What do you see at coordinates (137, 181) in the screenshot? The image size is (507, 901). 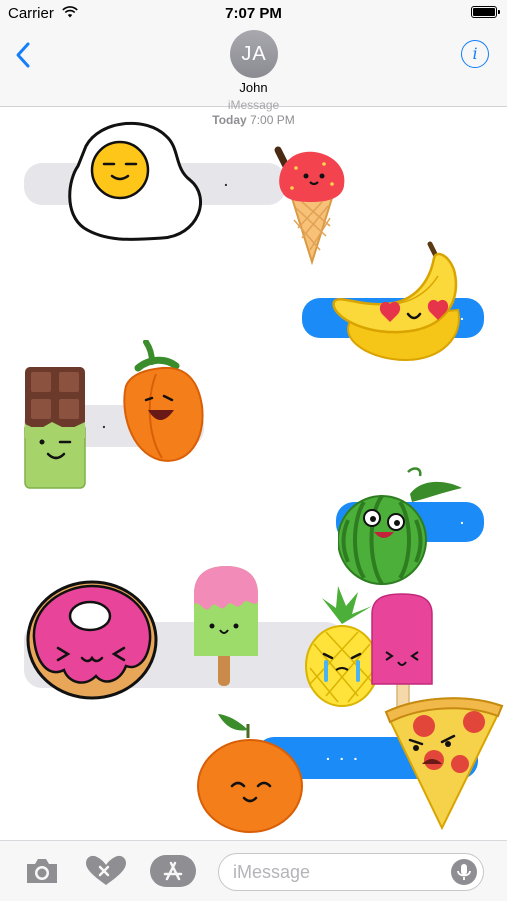 I see `egg-sticker` at bounding box center [137, 181].